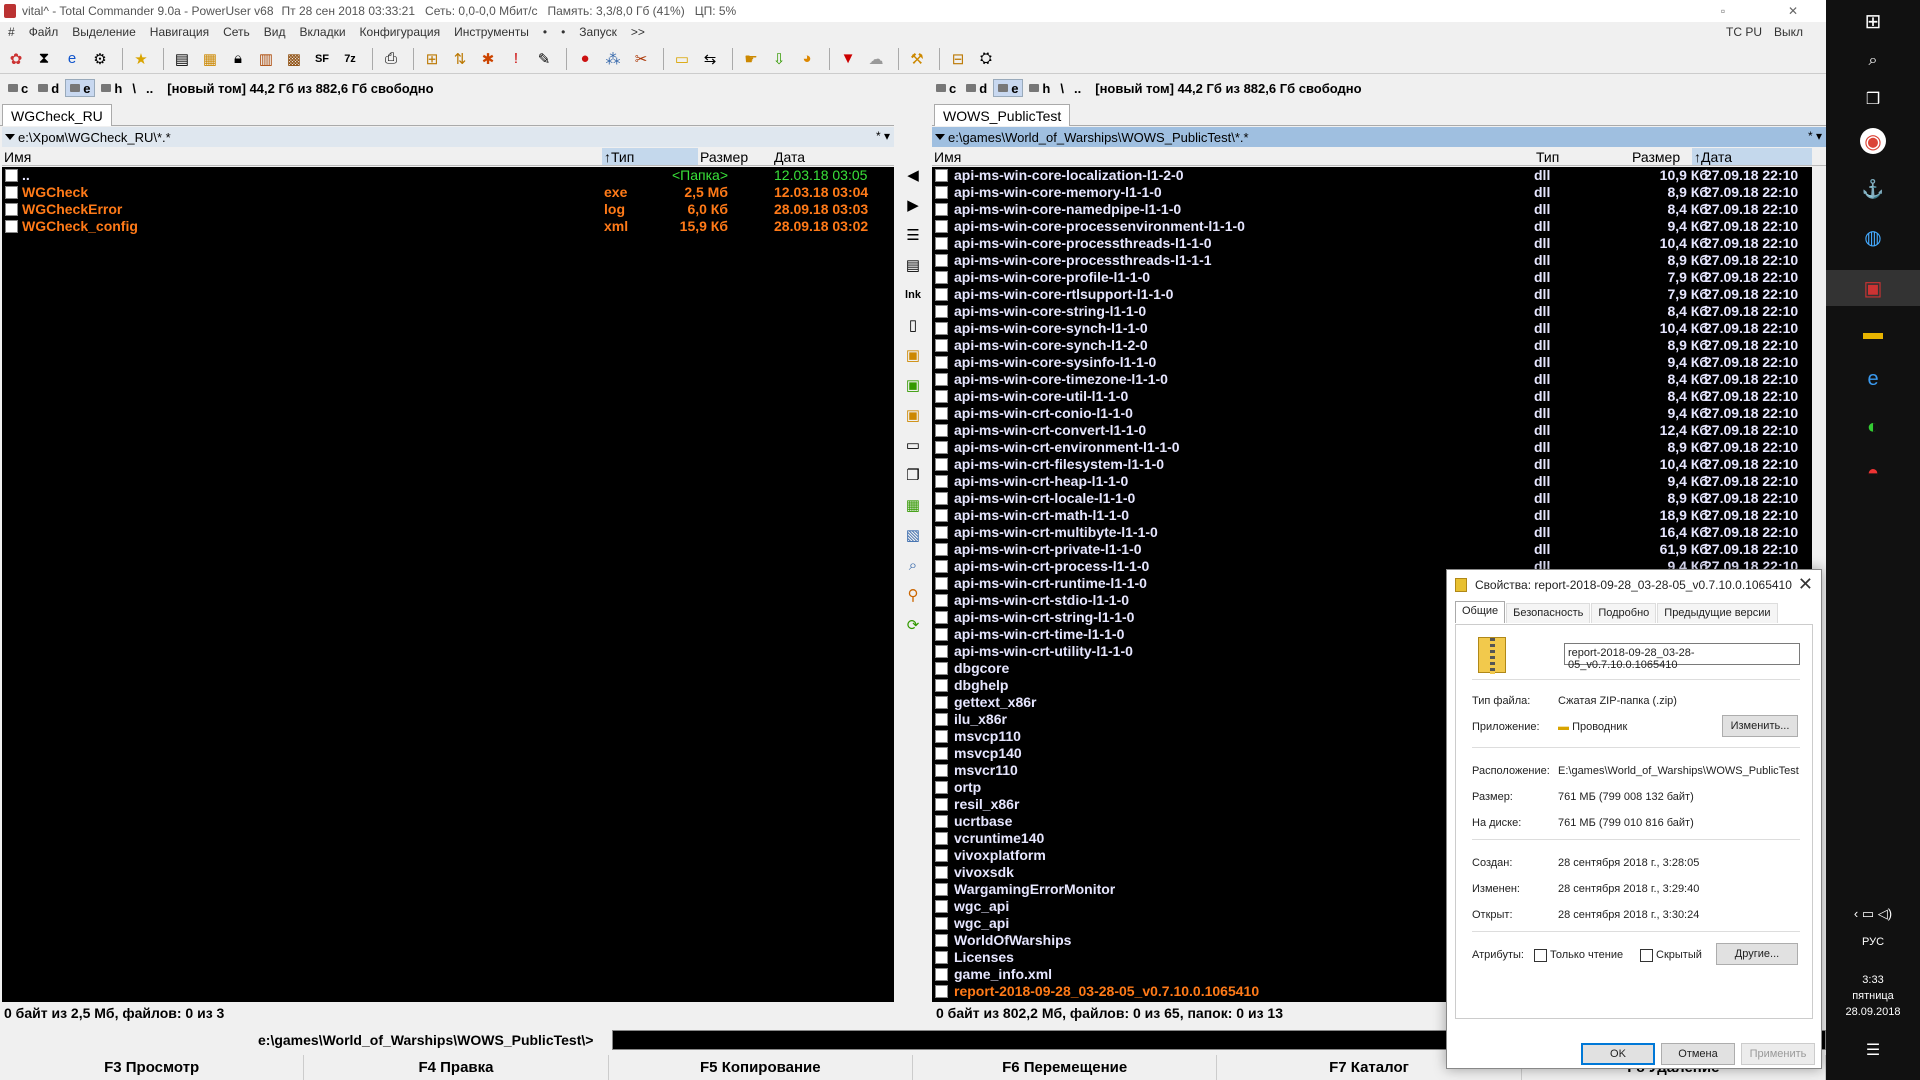 The width and height of the screenshot is (1920, 1080). What do you see at coordinates (1744, 32) in the screenshot?
I see `menu-tcpu: TC PU` at bounding box center [1744, 32].